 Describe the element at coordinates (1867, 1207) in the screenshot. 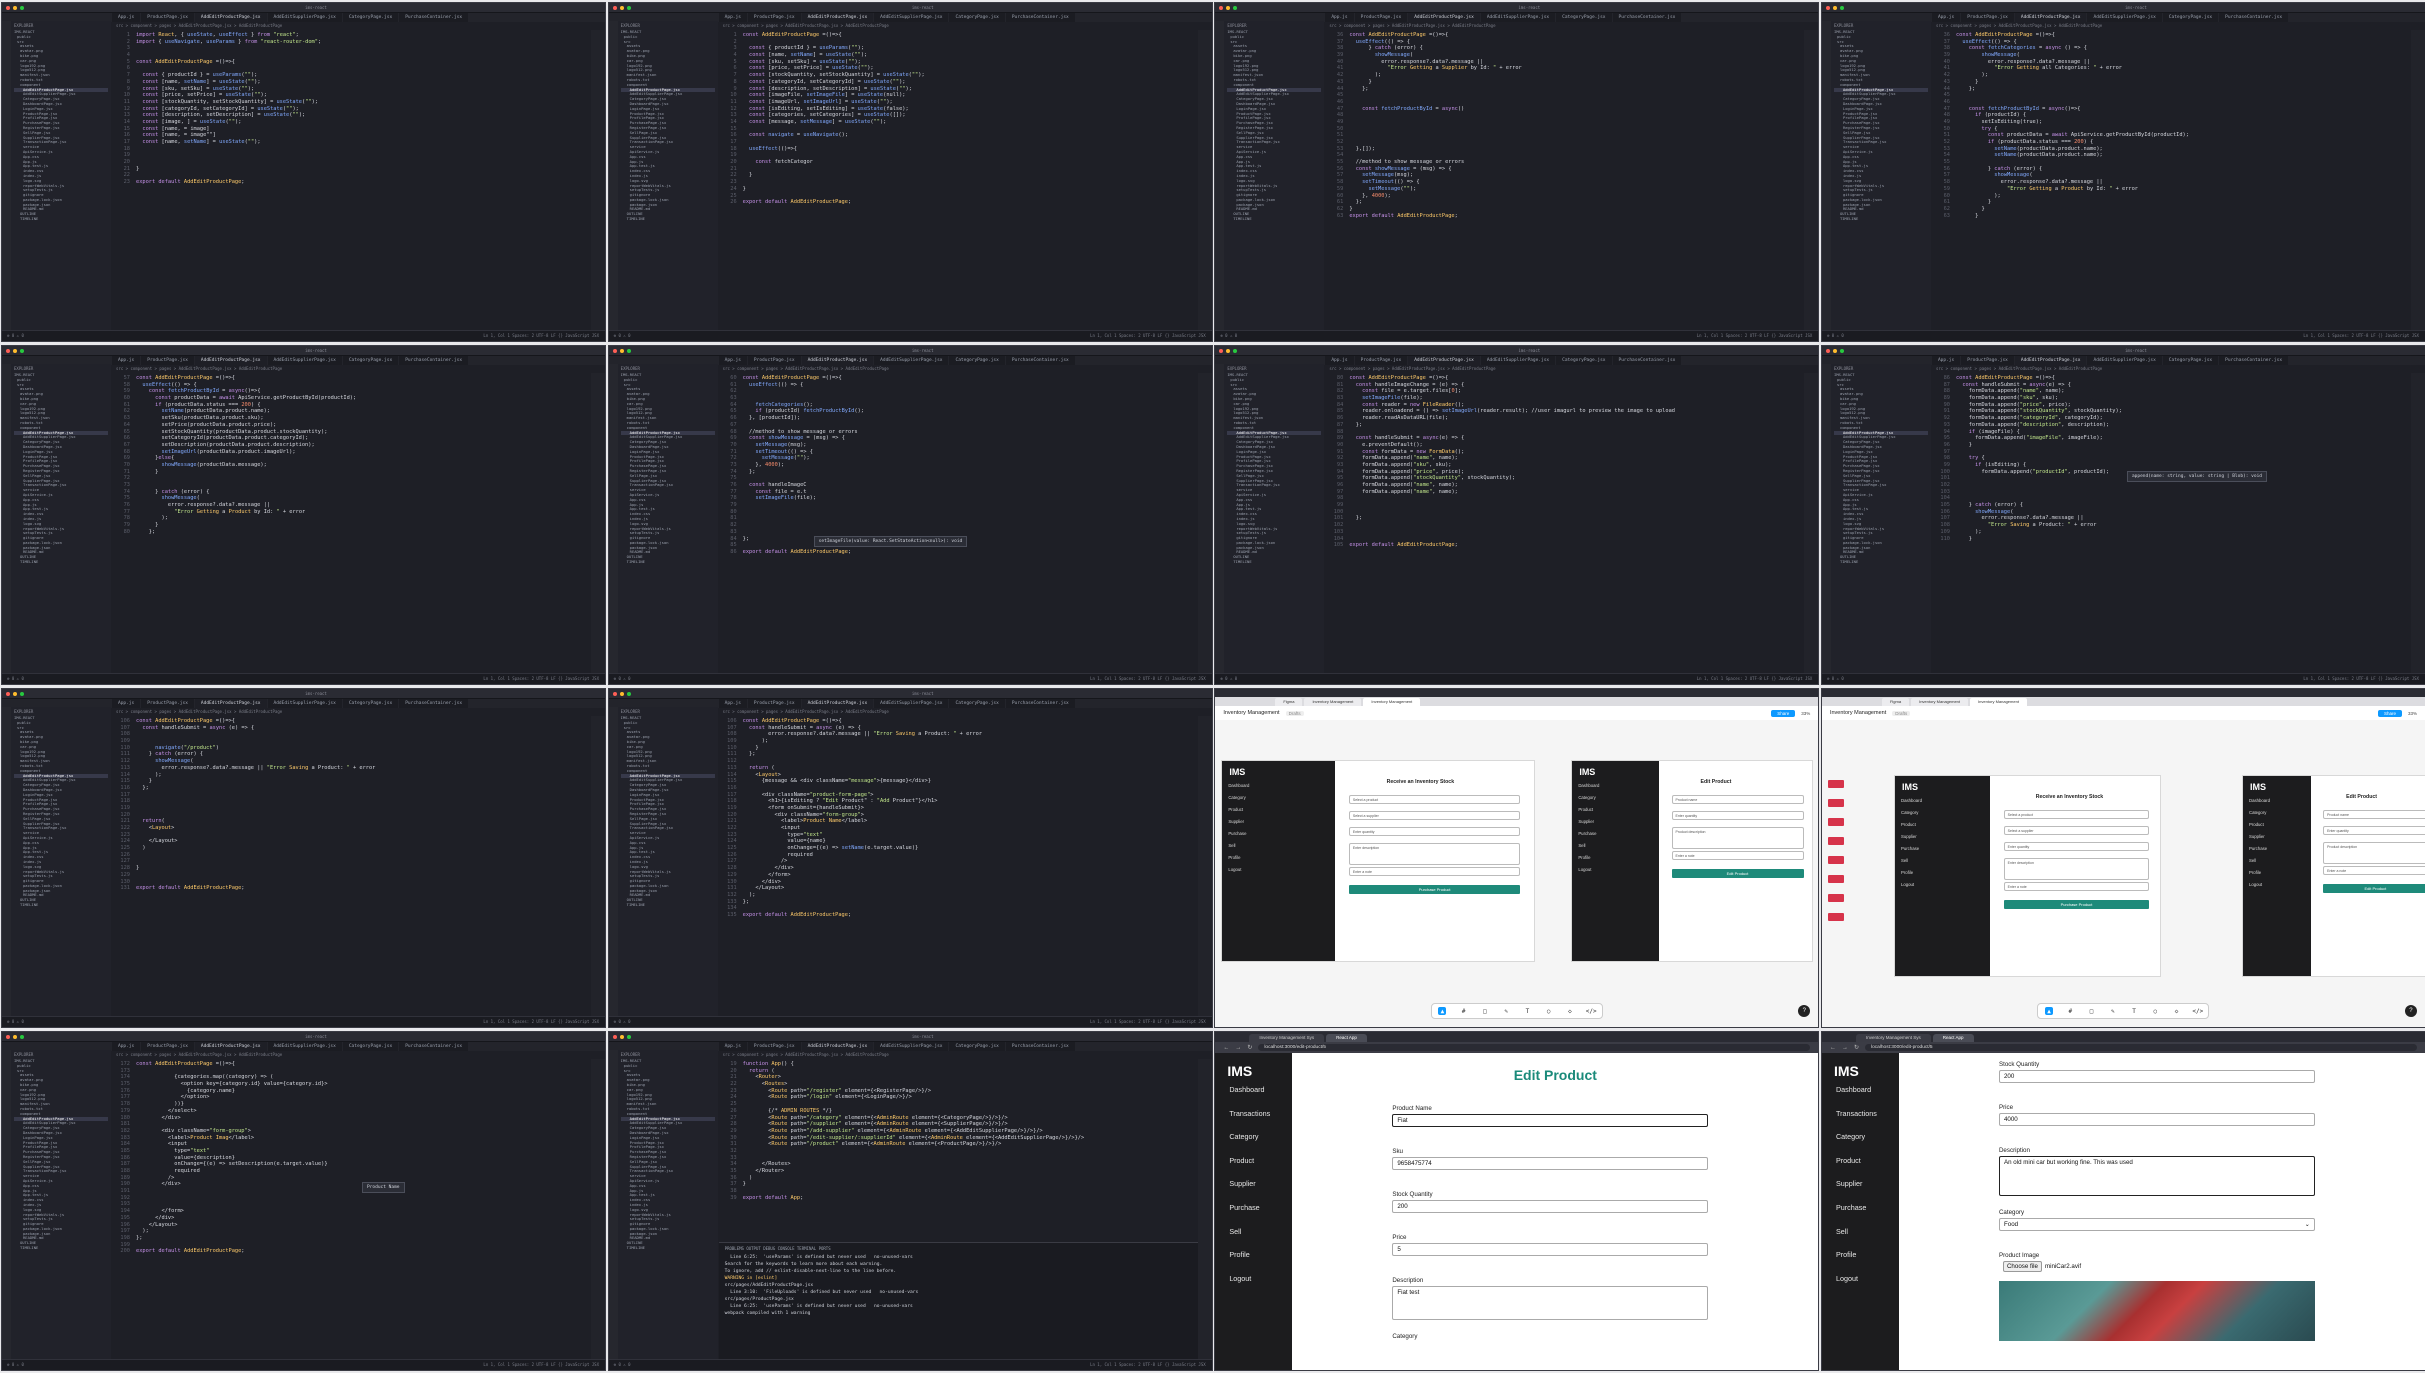

I see `sidebar-item-purchase: Purchase` at that location.